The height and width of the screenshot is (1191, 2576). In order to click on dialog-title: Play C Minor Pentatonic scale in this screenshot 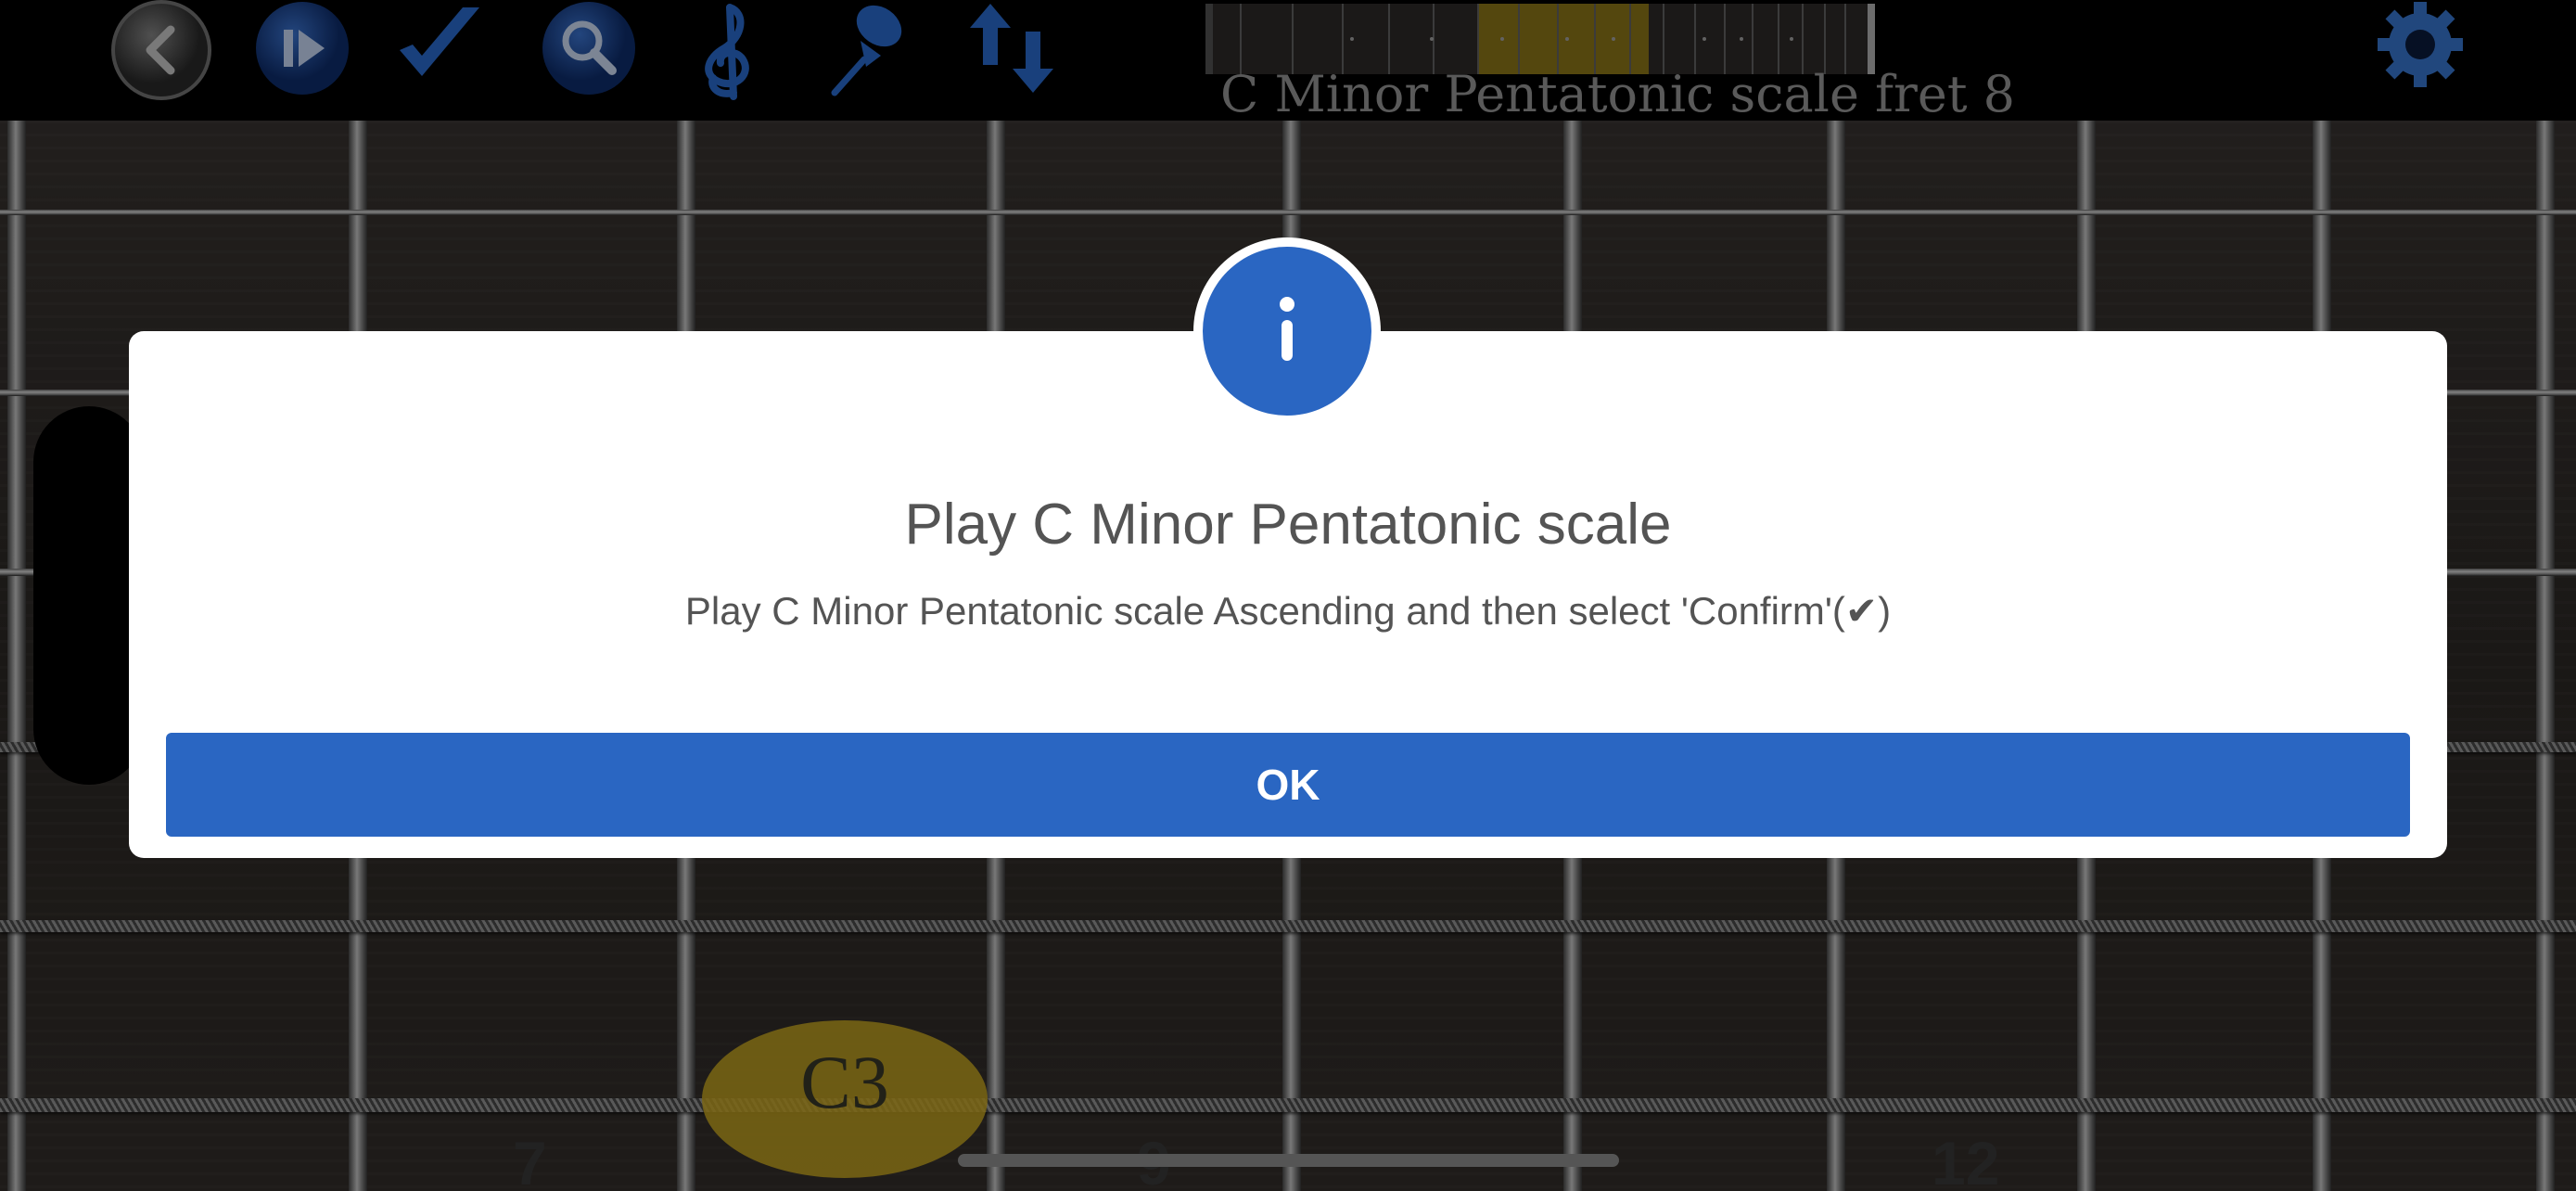, I will do `click(1288, 525)`.